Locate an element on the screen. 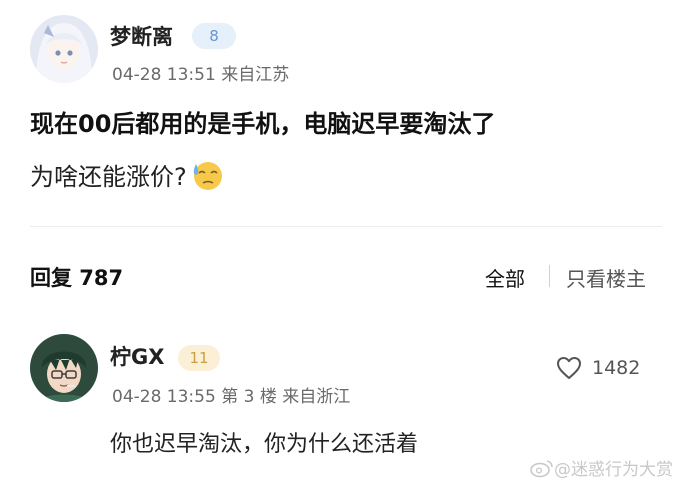  post-meta: 04-28 13:51 来自江苏 is located at coordinates (201, 75).